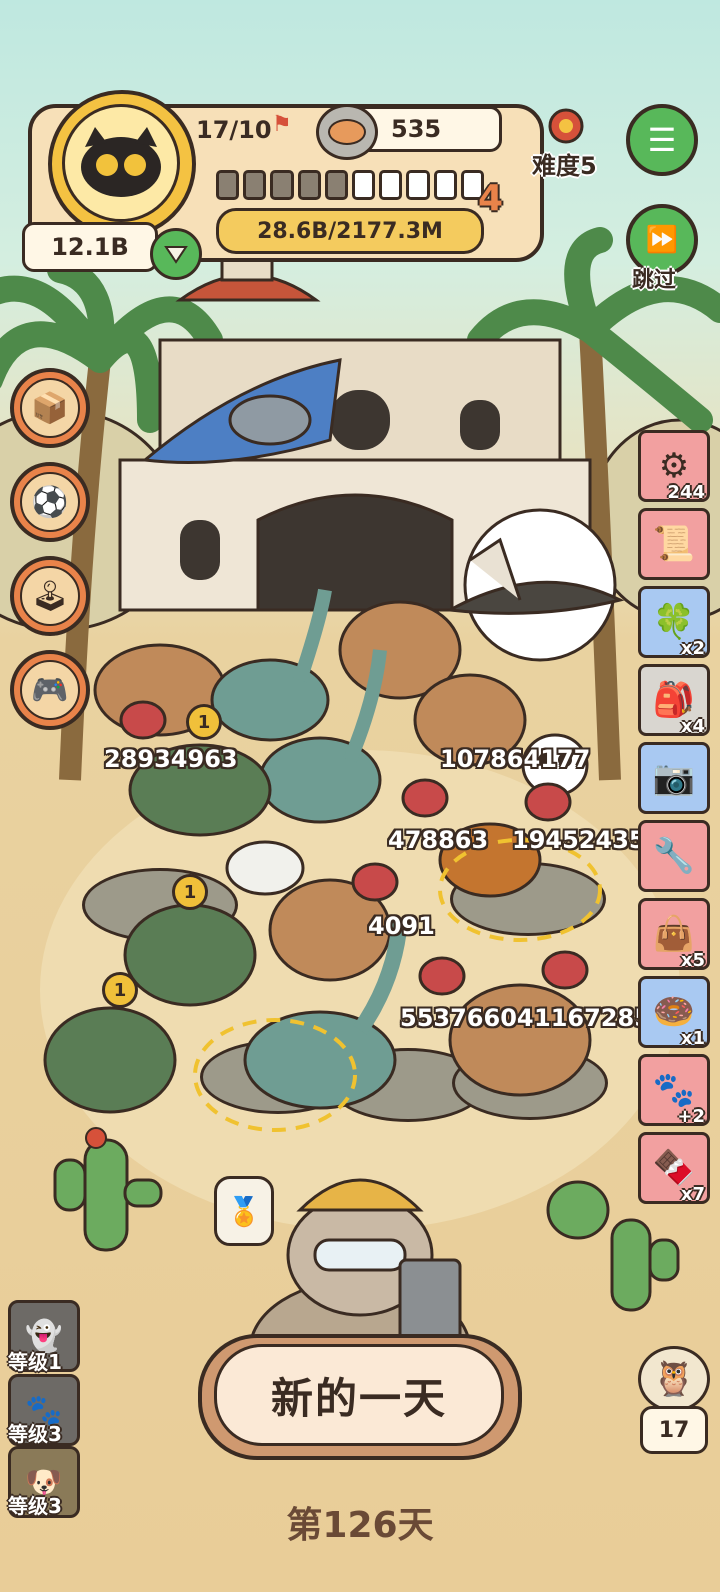 This screenshot has height=1592, width=720. What do you see at coordinates (674, 1012) in the screenshot?
I see `item-card-donut: 🍩 x1` at bounding box center [674, 1012].